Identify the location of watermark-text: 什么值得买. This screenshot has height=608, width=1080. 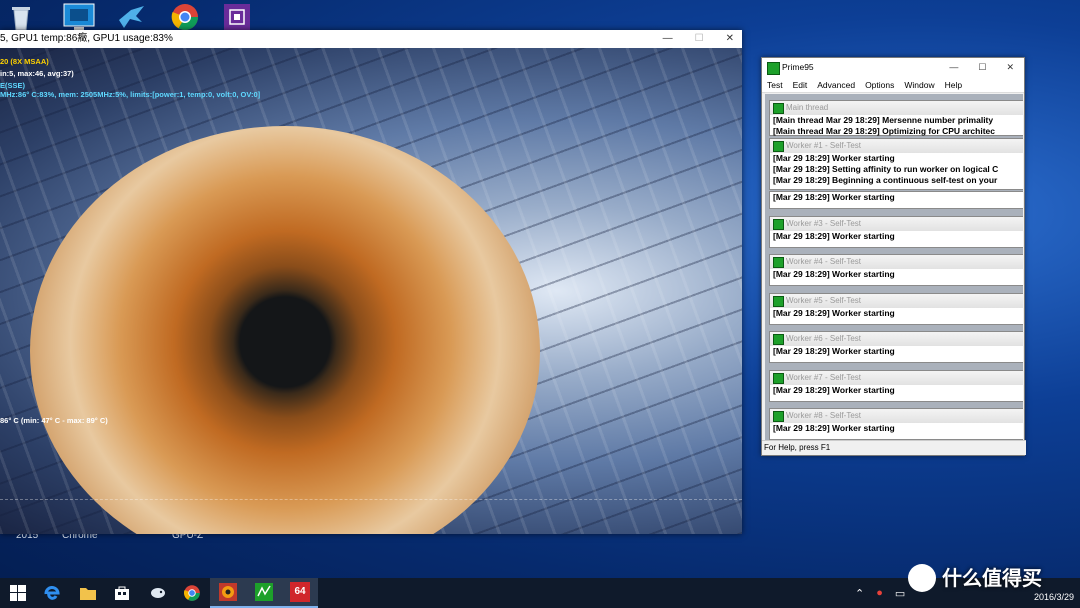
(992, 579).